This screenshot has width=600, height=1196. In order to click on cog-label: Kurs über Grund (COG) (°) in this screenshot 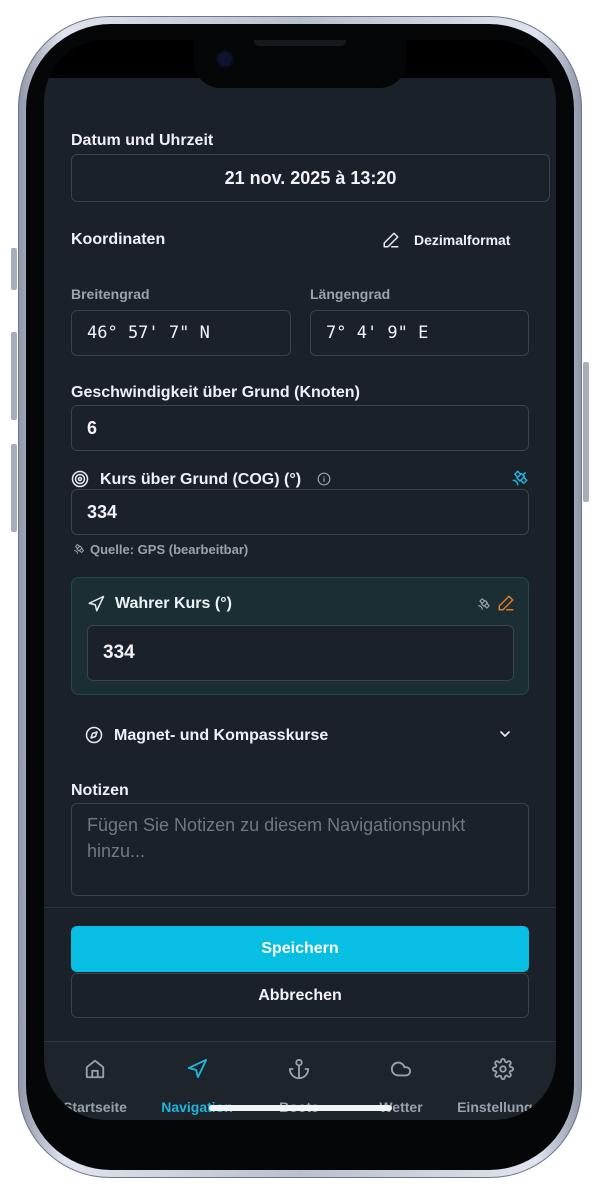, I will do `click(201, 479)`.